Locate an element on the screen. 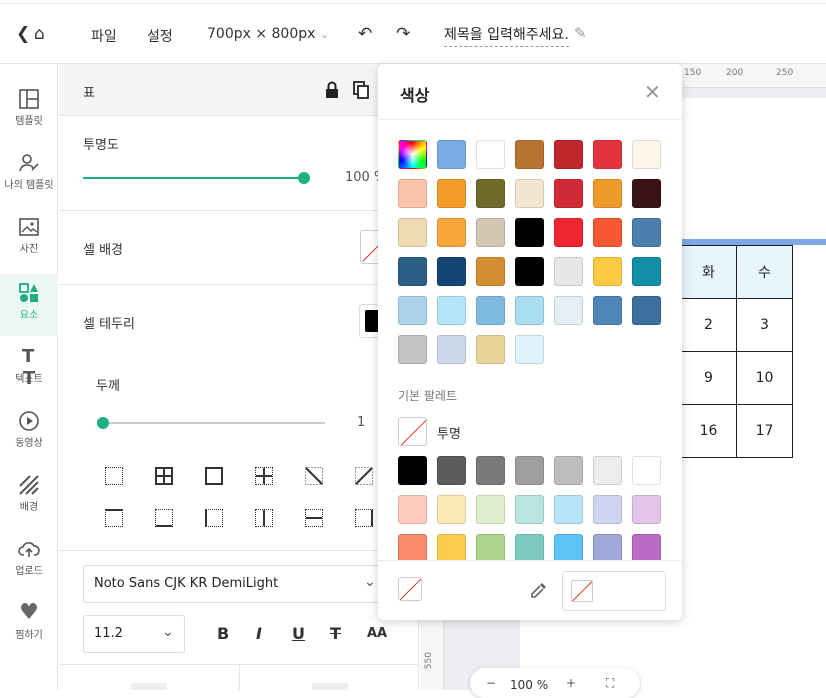 This screenshot has height=698, width=826. strikethrough-icon: T is located at coordinates (335, 633).